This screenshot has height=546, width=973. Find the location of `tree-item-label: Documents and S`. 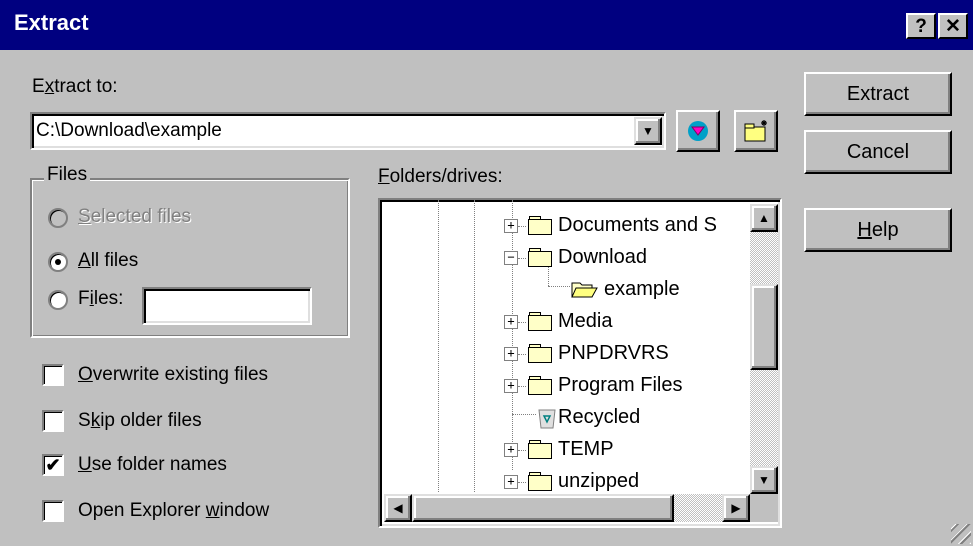

tree-item-label: Documents and S is located at coordinates (637, 225).